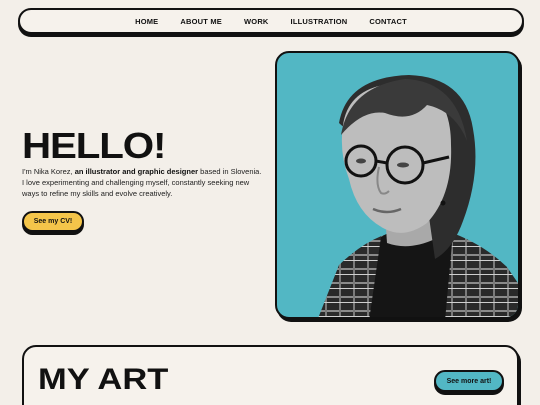  Describe the element at coordinates (201, 21) in the screenshot. I see `nav-about-me: ABOUT ME` at that location.